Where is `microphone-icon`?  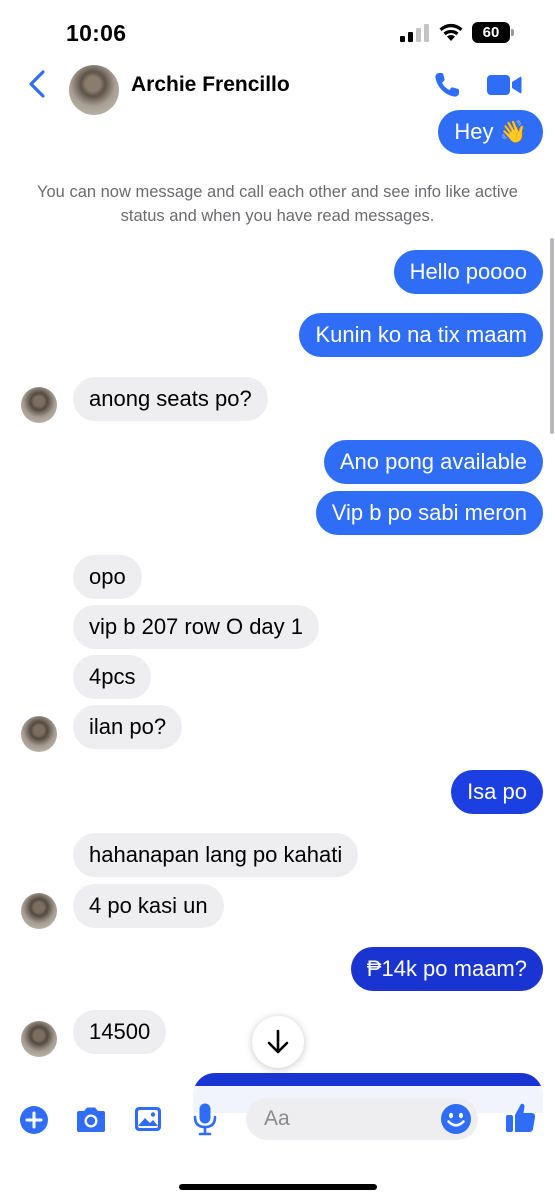 microphone-icon is located at coordinates (205, 1119).